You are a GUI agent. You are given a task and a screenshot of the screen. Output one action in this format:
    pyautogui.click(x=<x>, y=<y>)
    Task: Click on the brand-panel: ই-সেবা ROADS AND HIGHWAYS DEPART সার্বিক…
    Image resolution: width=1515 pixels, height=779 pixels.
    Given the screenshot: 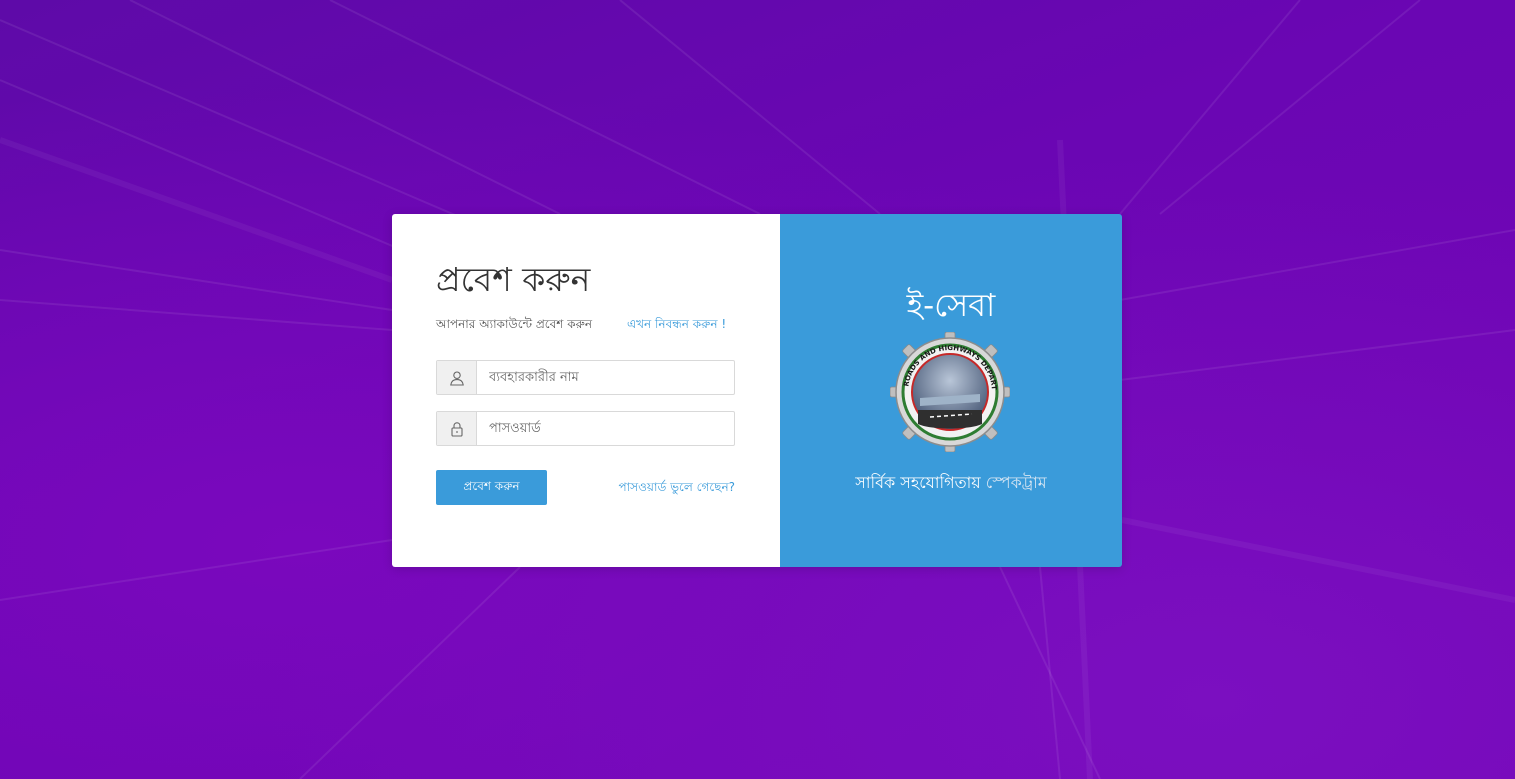 What is the action you would take?
    pyautogui.click(x=951, y=390)
    